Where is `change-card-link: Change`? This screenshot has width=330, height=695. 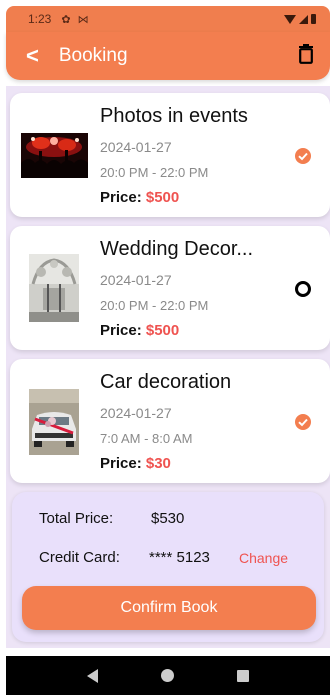
change-card-link: Change is located at coordinates (263, 558).